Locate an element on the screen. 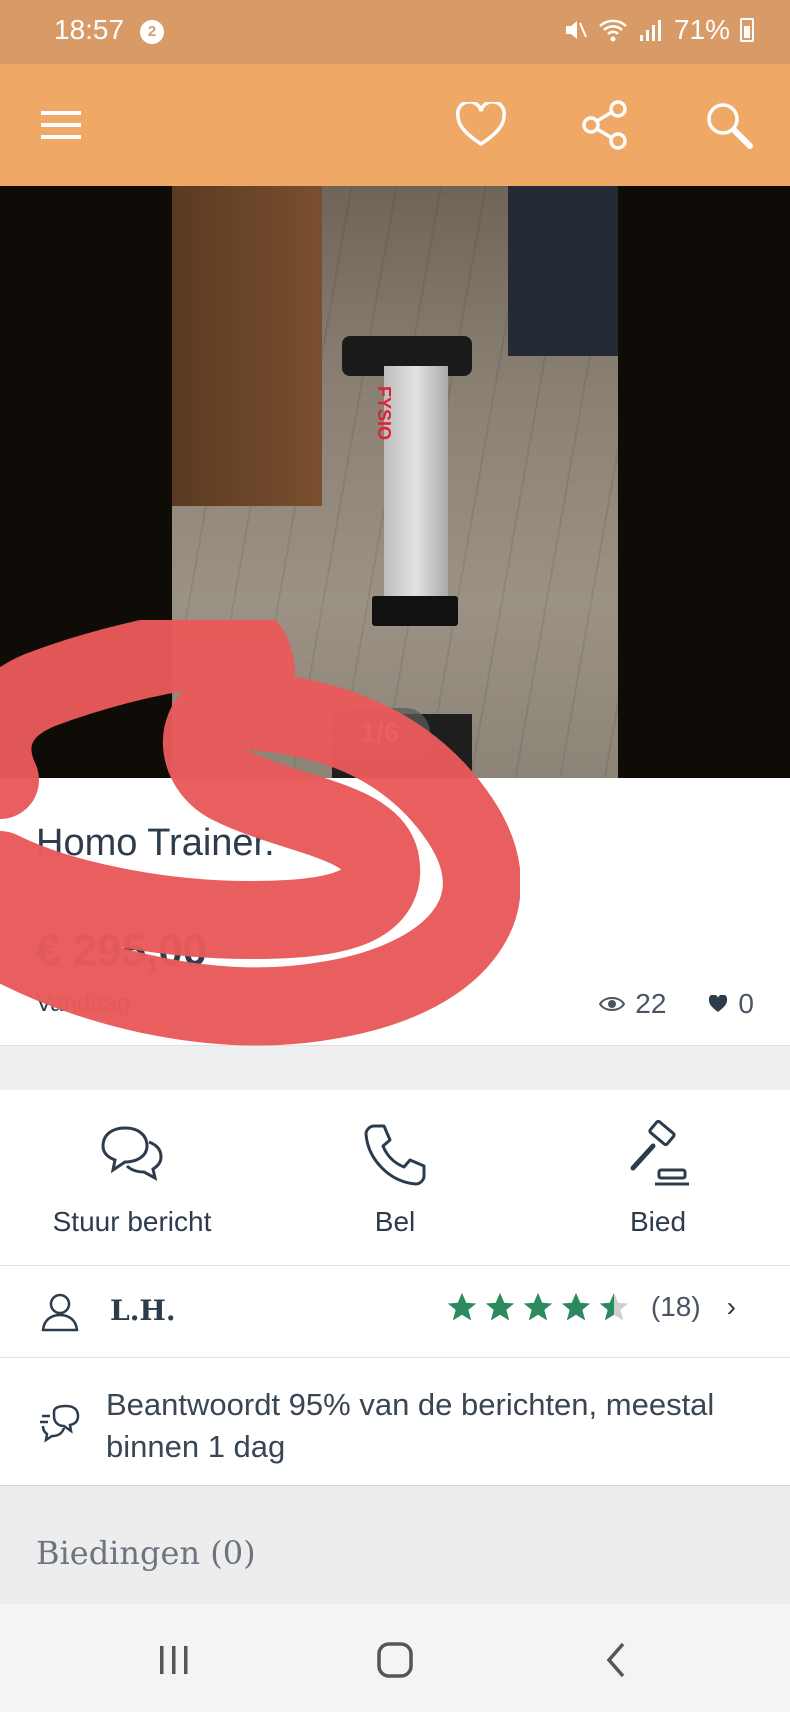 The image size is (790, 1712). send-message-button: Stuur bericht is located at coordinates (132, 1178).